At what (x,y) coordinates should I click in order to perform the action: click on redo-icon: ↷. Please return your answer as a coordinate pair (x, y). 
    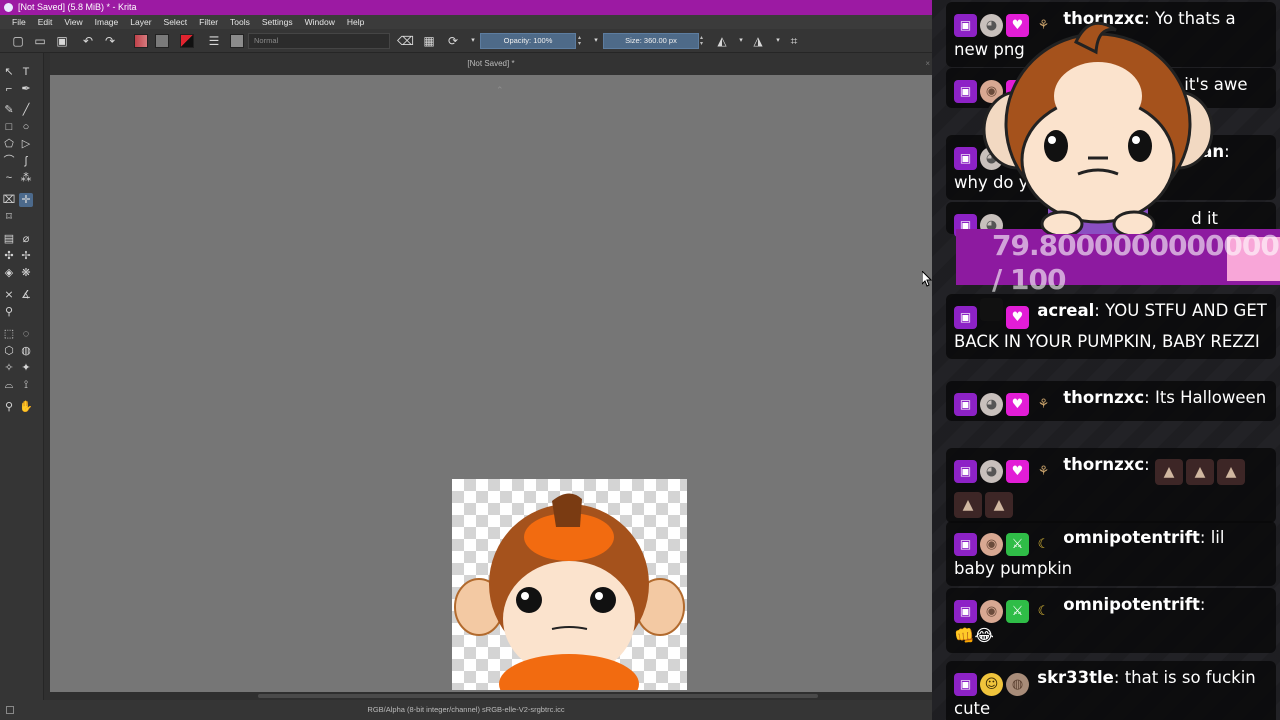
    Looking at the image, I should click on (110, 41).